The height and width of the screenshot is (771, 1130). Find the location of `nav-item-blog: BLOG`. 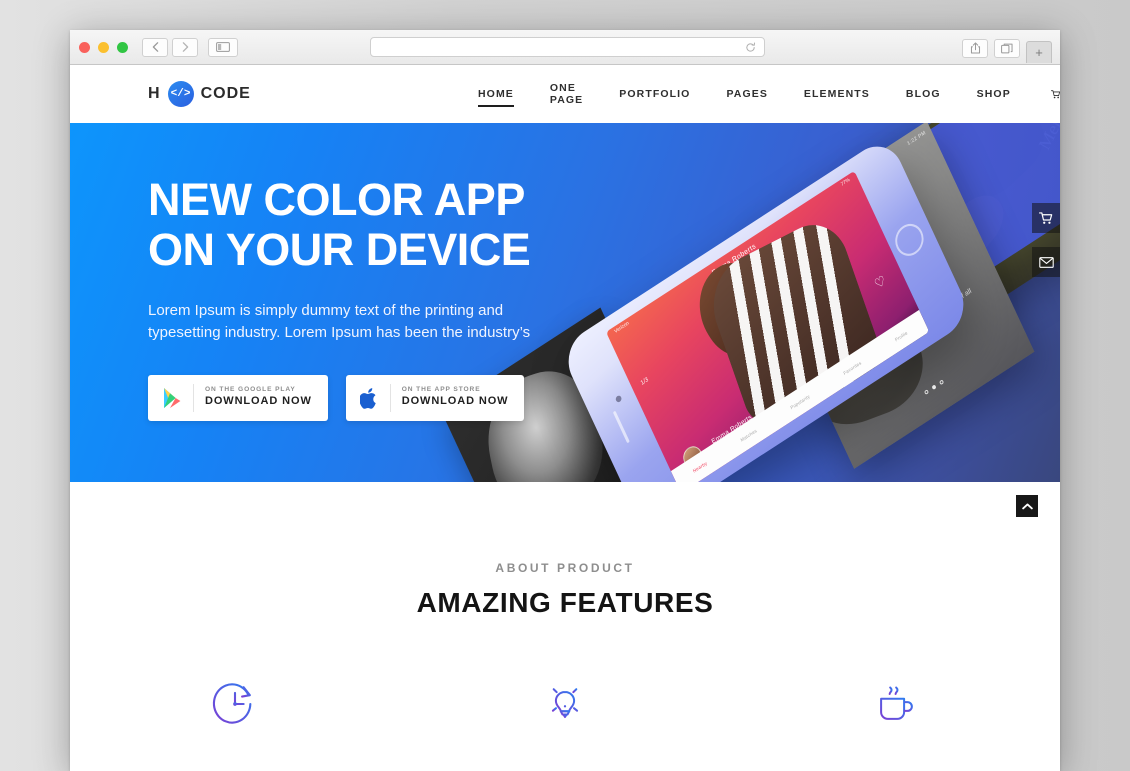

nav-item-blog: BLOG is located at coordinates (923, 94).